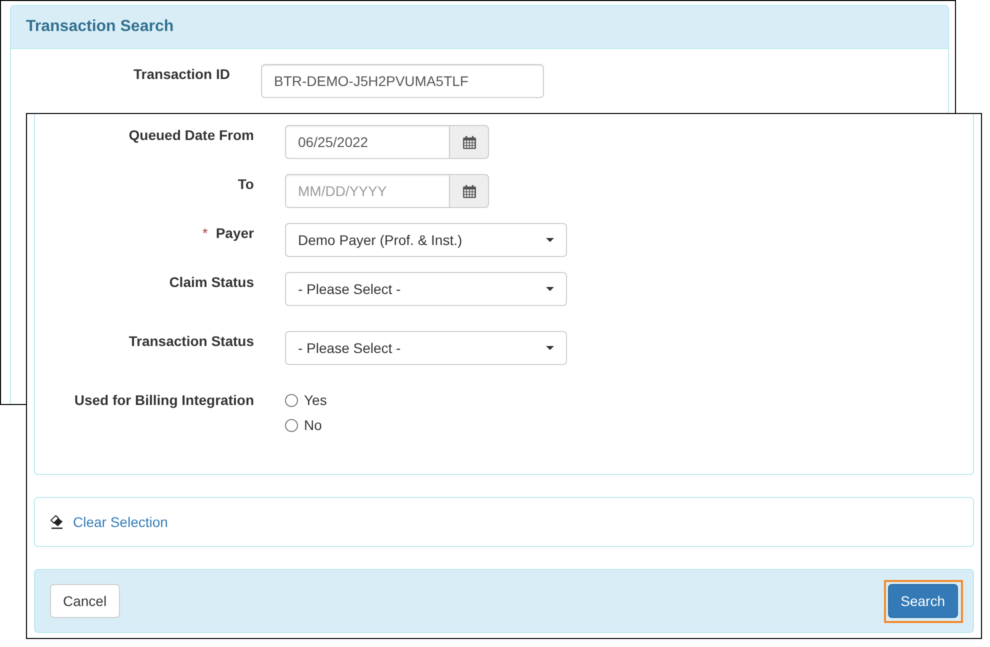 The image size is (990, 647). Describe the element at coordinates (205, 233) in the screenshot. I see `required-asterisk: *` at that location.